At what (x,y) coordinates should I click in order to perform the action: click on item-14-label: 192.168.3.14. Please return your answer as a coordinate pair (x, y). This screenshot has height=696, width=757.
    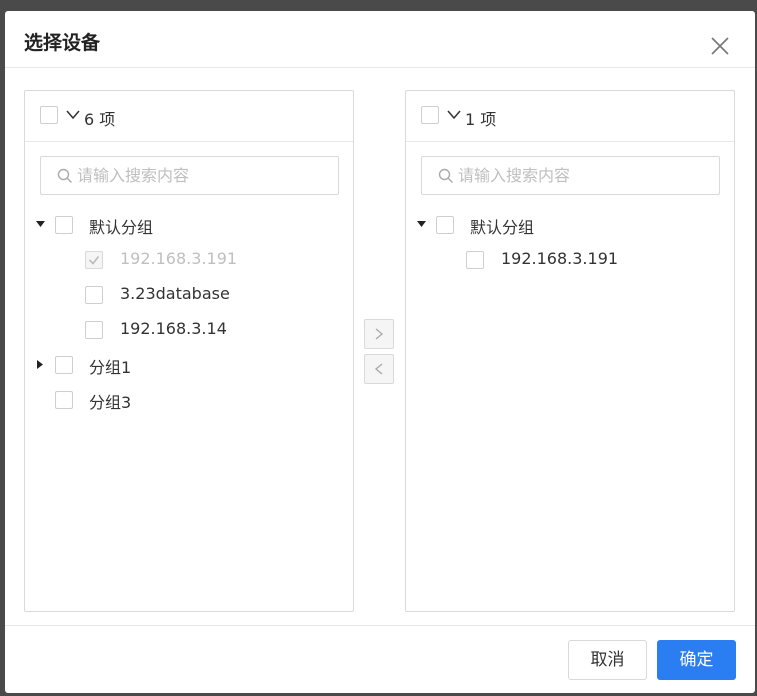
    Looking at the image, I should click on (173, 328).